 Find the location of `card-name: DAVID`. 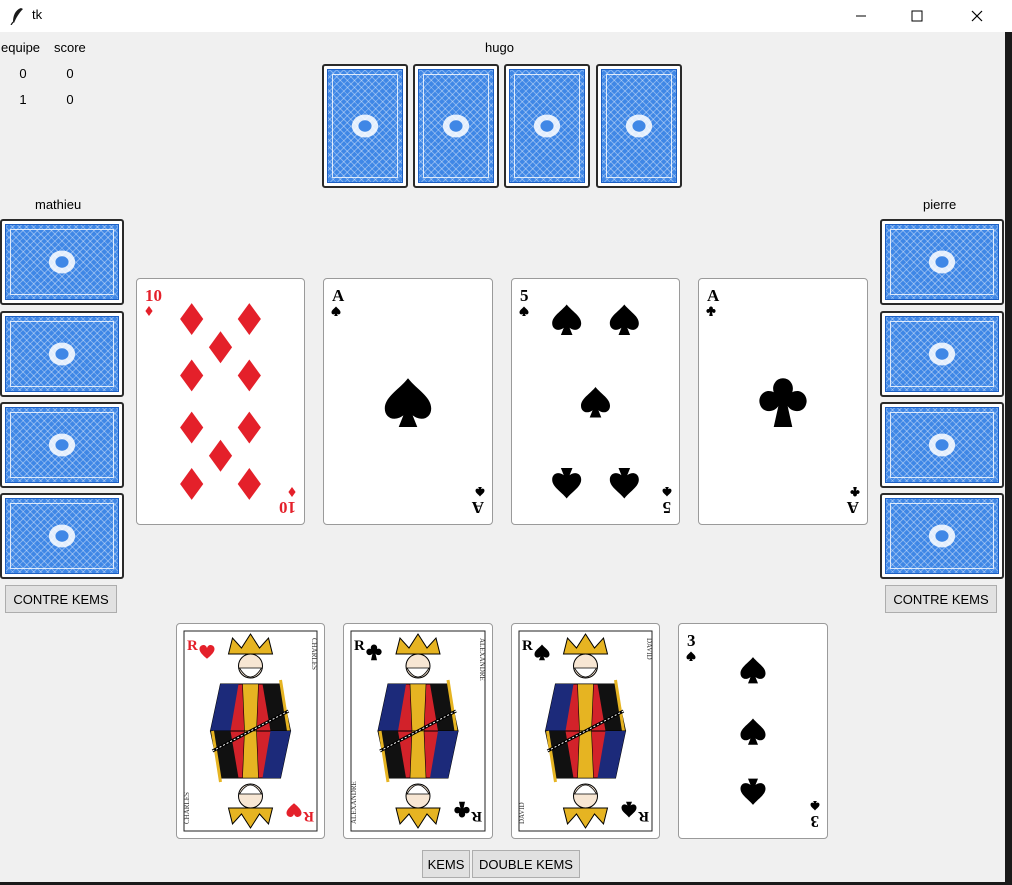

card-name: DAVID is located at coordinates (522, 813).